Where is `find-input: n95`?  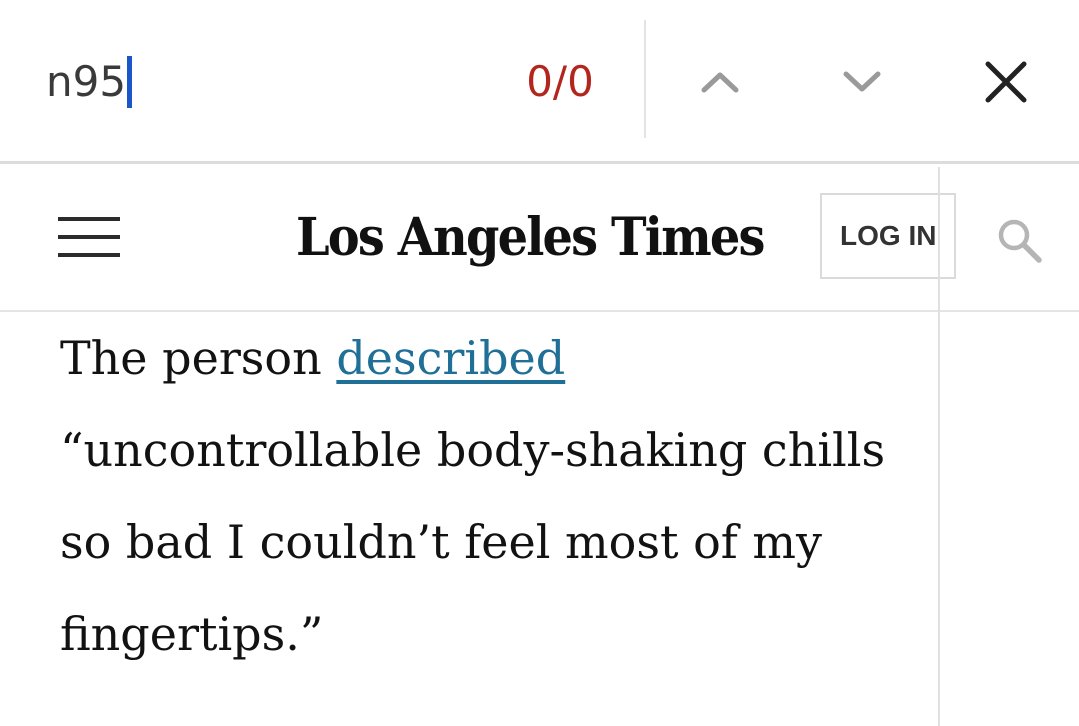
find-input: n95 is located at coordinates (89, 82).